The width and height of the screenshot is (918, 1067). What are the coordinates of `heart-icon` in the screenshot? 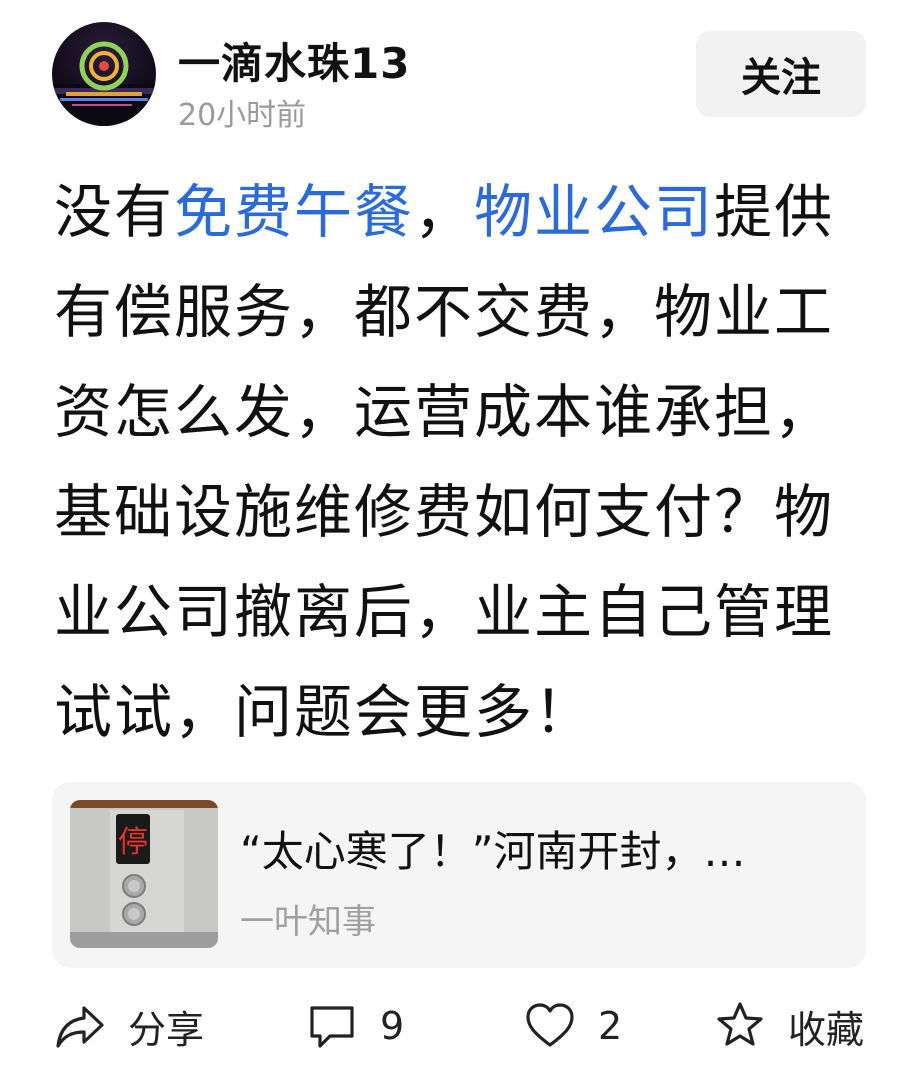 It's located at (550, 1025).